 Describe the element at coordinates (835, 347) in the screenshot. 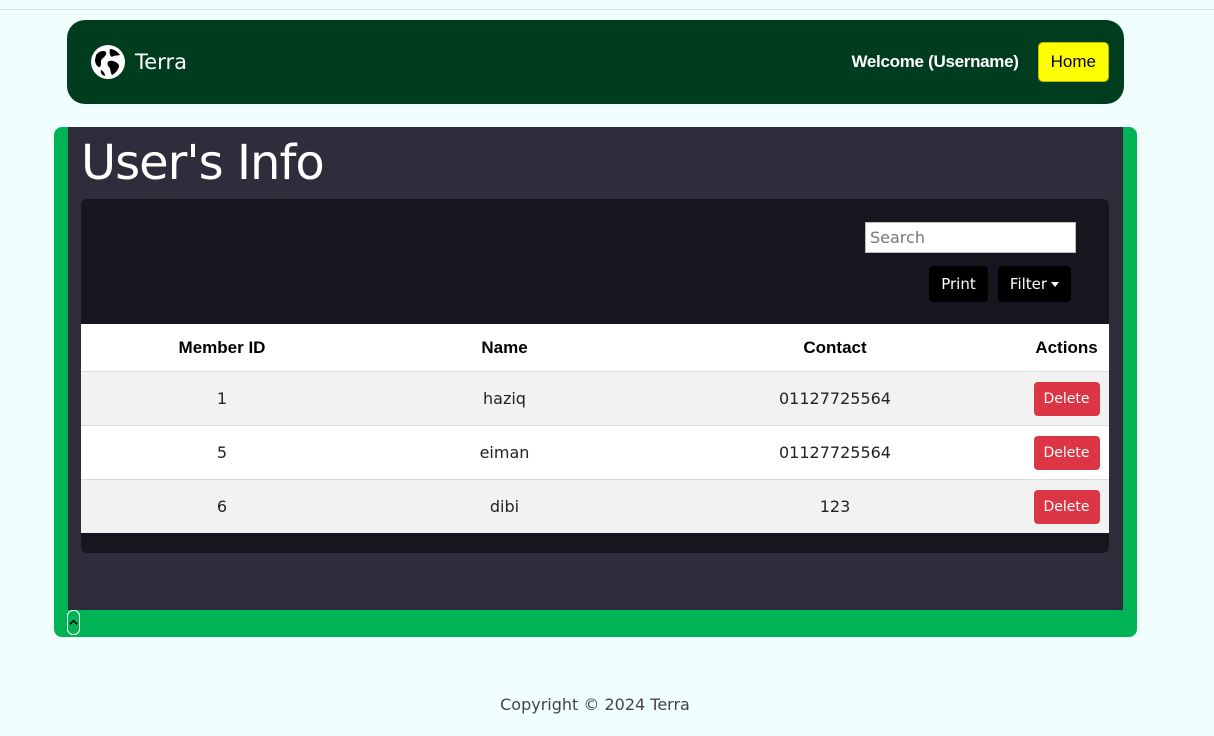

I see `header-contact: Contact` at that location.